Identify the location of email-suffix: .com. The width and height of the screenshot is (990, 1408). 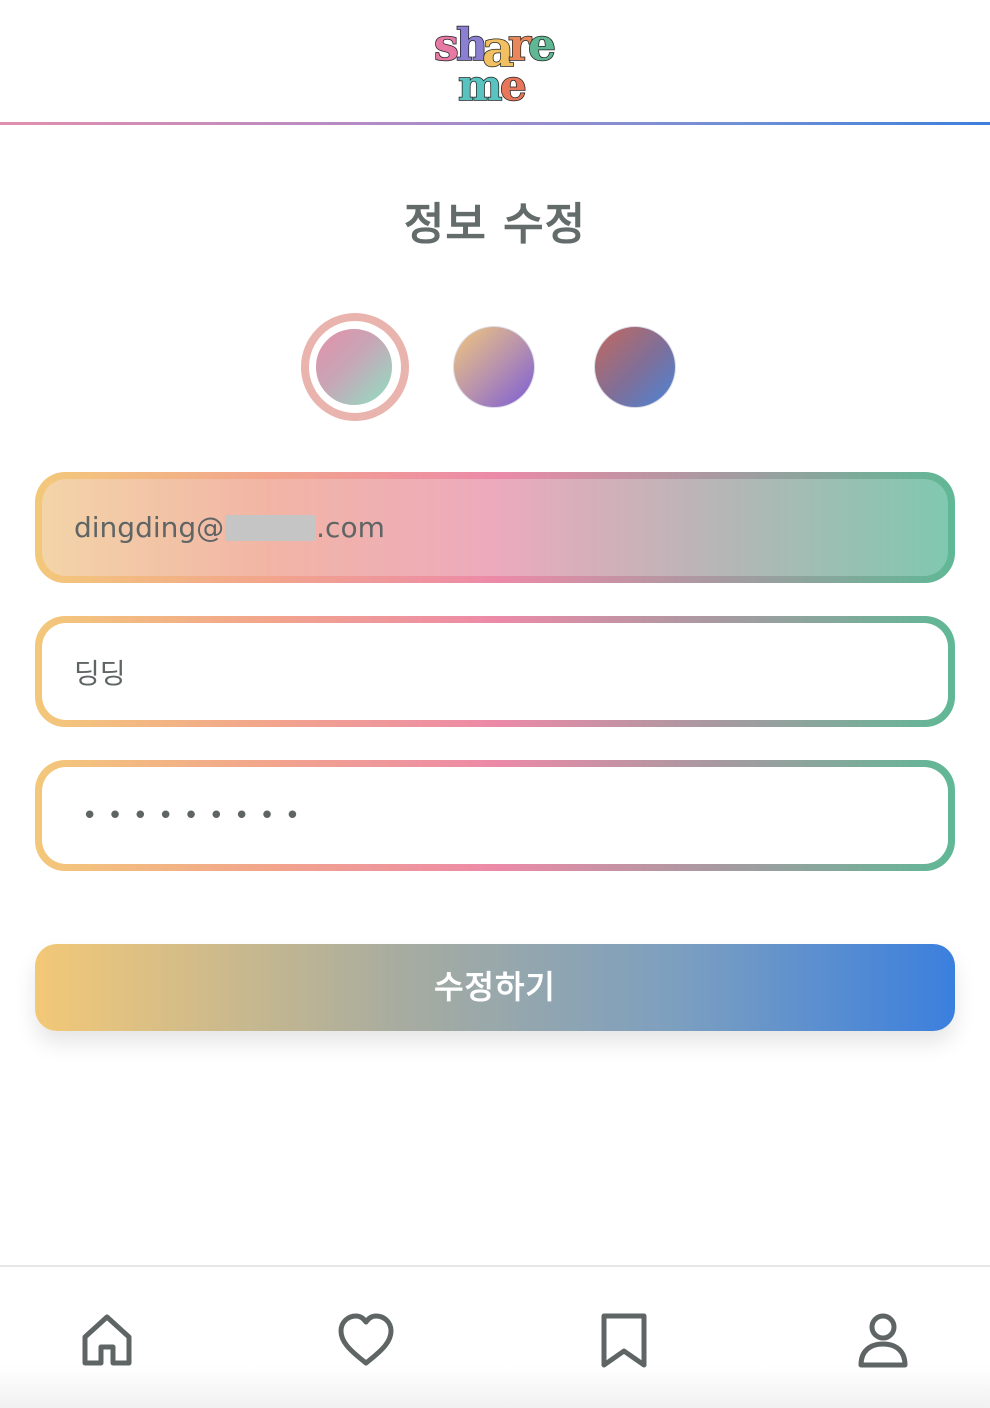
(350, 527).